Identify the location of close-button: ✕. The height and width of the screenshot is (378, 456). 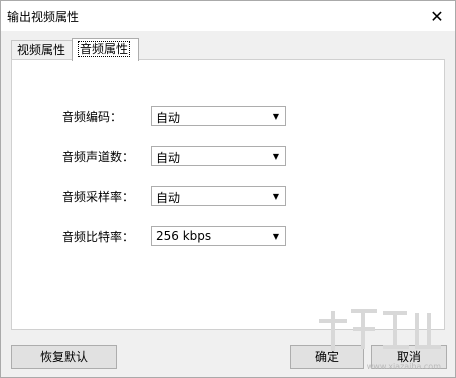
(437, 16).